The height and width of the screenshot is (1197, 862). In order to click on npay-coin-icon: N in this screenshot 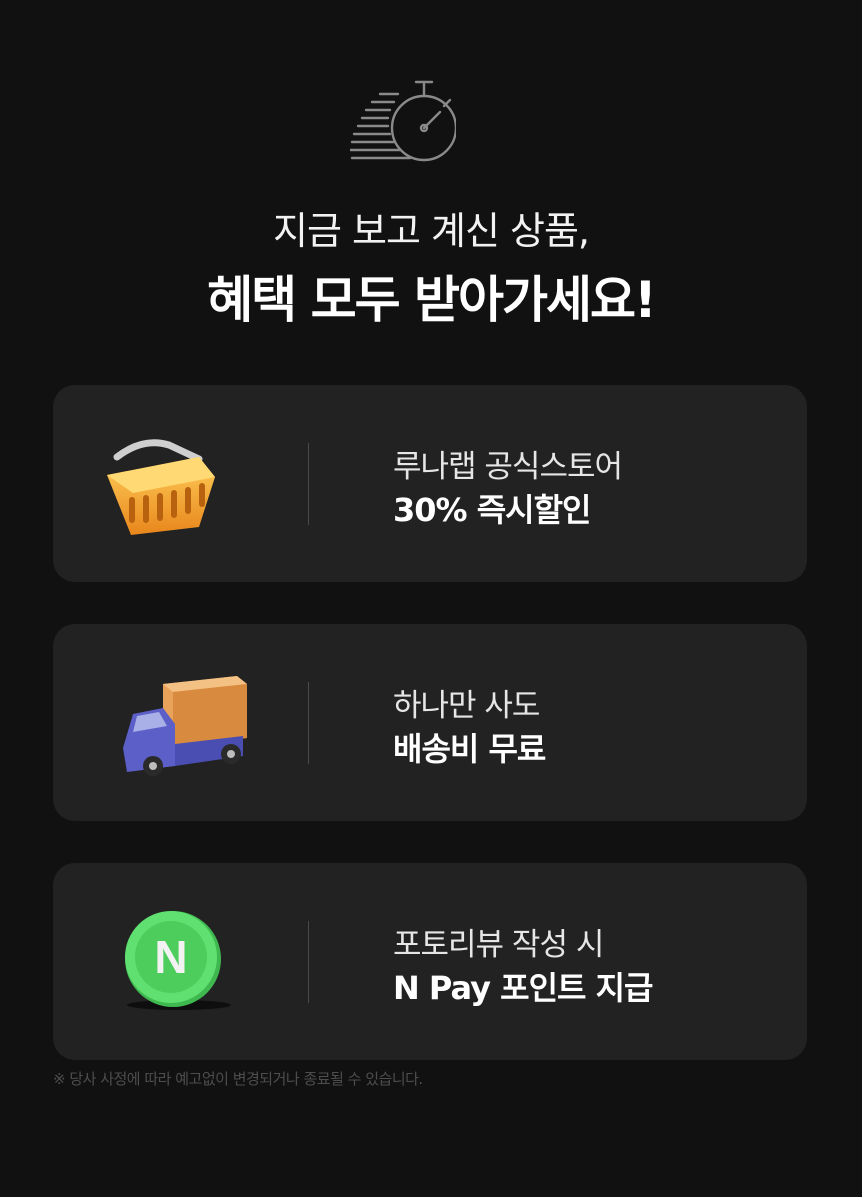, I will do `click(178, 960)`.